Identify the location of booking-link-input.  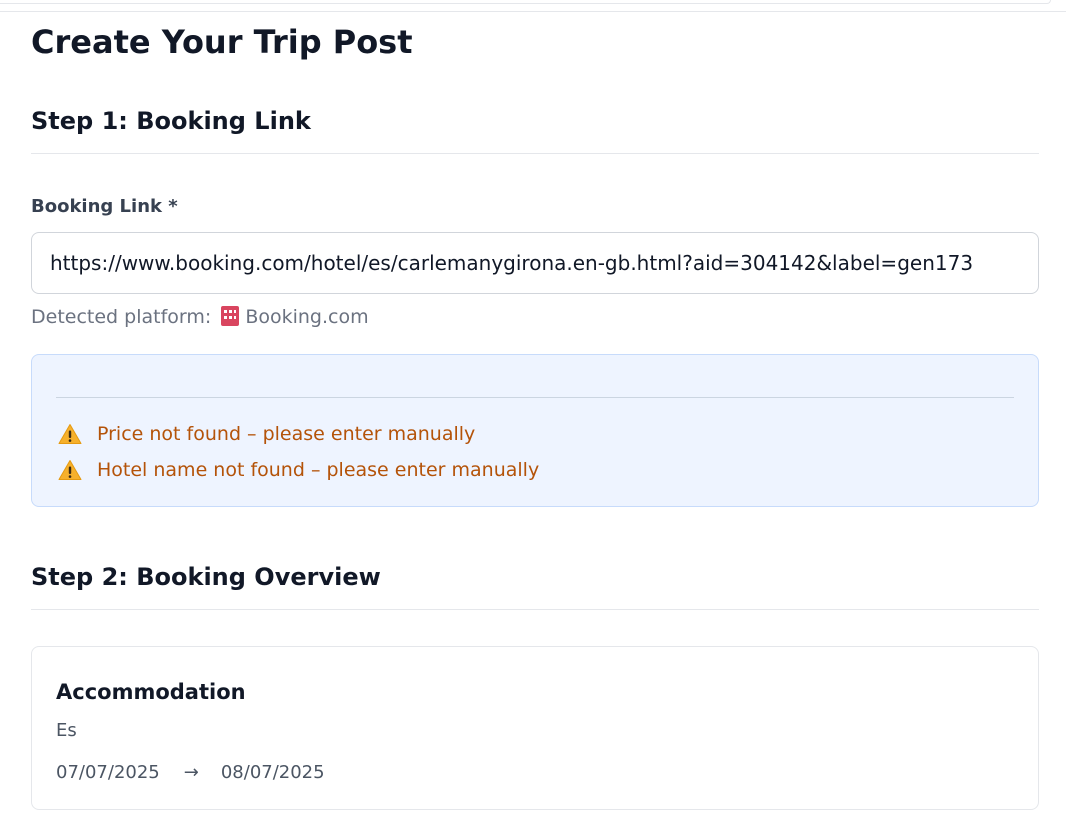
(535, 263).